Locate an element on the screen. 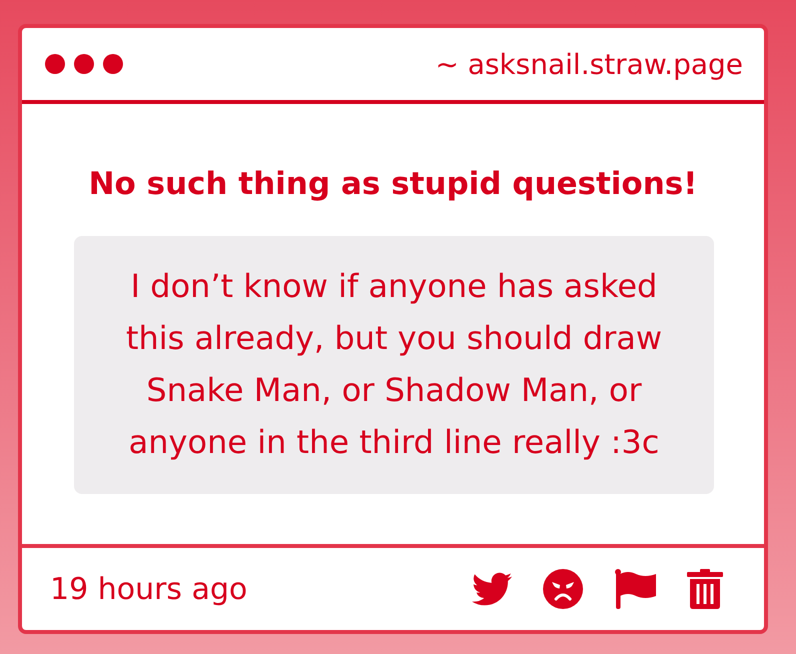 The height and width of the screenshot is (654, 796). timestamp: 19 hours ago is located at coordinates (149, 589).